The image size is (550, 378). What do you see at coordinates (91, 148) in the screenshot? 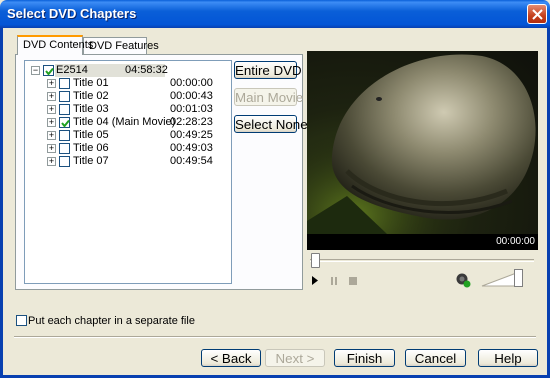
I see `tree-item-label: Title 06` at bounding box center [91, 148].